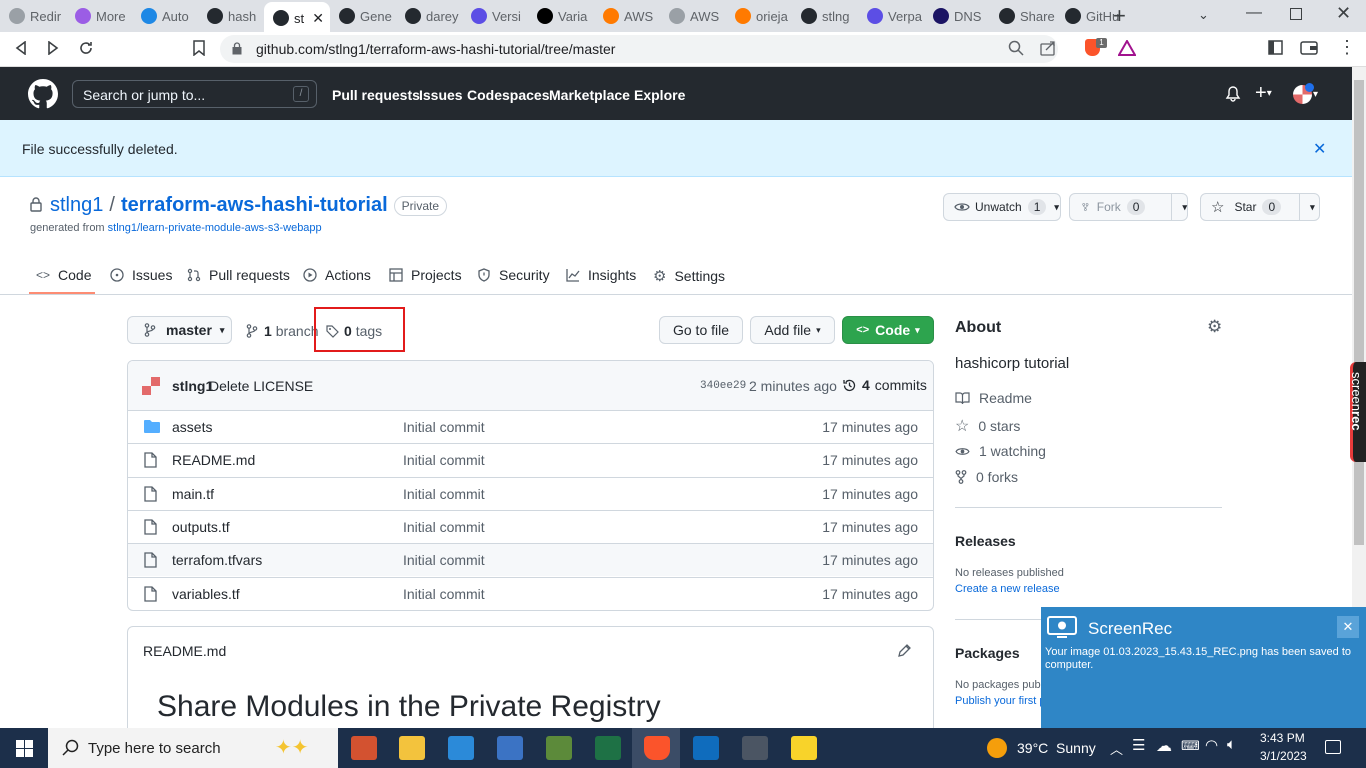 The width and height of the screenshot is (1366, 768). I want to click on tab-search-icon: ⌄, so click(1203, 15).